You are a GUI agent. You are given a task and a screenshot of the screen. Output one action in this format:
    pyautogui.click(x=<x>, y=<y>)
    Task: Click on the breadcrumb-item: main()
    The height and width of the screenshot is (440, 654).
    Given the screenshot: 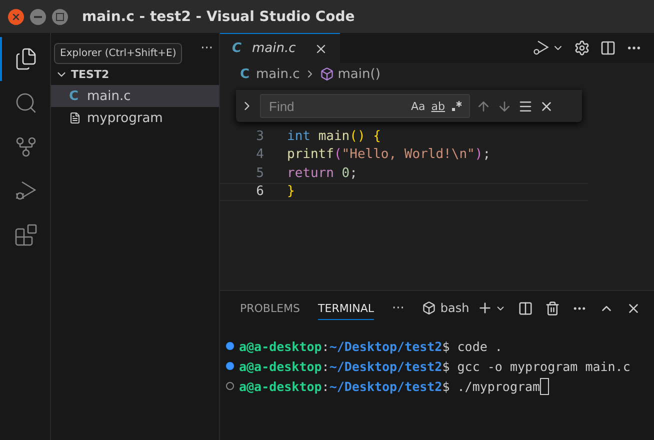 What is the action you would take?
    pyautogui.click(x=359, y=74)
    